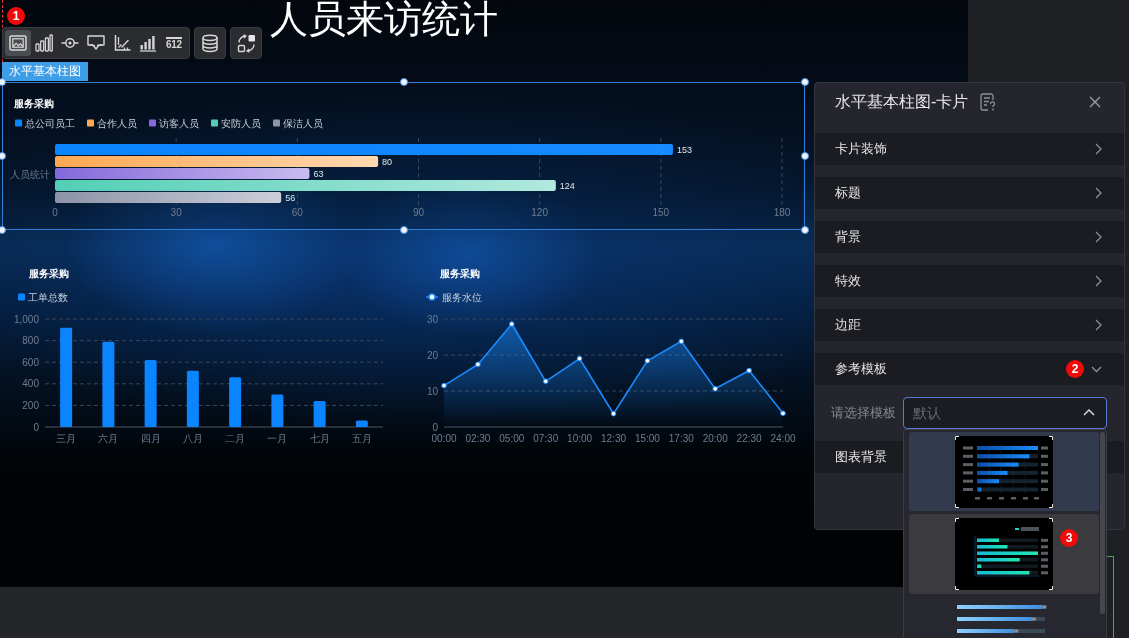 The image size is (1129, 638). I want to click on data-label: 56, so click(290, 198).